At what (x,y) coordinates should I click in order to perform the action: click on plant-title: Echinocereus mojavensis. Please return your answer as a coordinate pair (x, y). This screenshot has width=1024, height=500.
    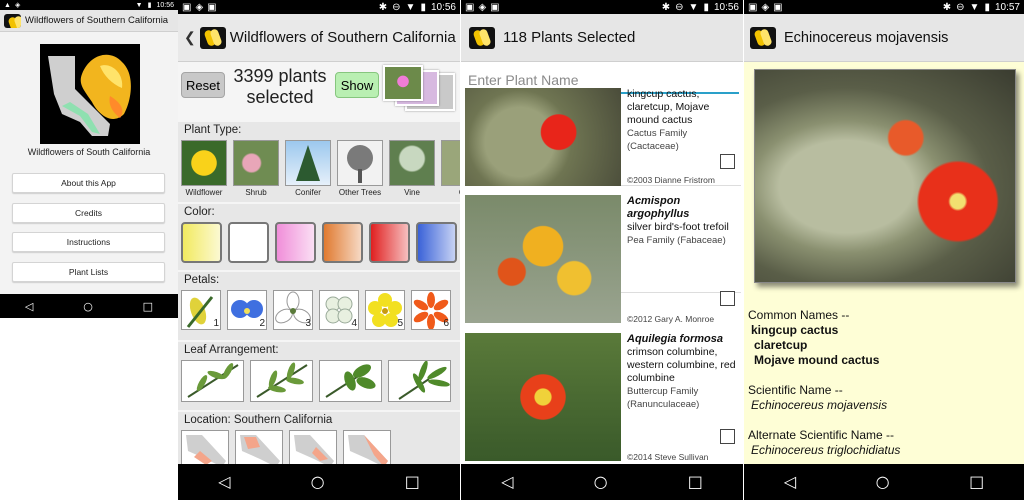
    Looking at the image, I should click on (866, 37).